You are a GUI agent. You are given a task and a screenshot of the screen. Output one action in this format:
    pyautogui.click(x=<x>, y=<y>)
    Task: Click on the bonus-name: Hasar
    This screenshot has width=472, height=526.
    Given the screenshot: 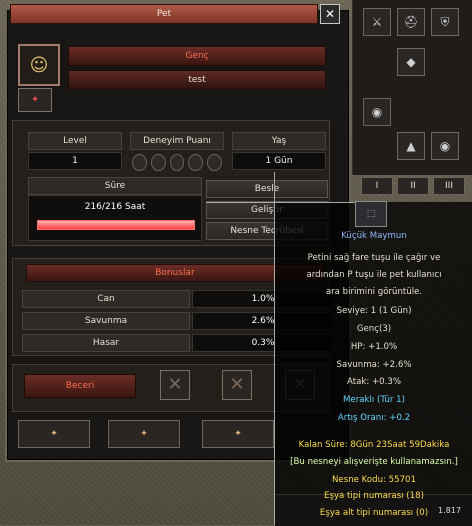 What is the action you would take?
    pyautogui.click(x=106, y=343)
    